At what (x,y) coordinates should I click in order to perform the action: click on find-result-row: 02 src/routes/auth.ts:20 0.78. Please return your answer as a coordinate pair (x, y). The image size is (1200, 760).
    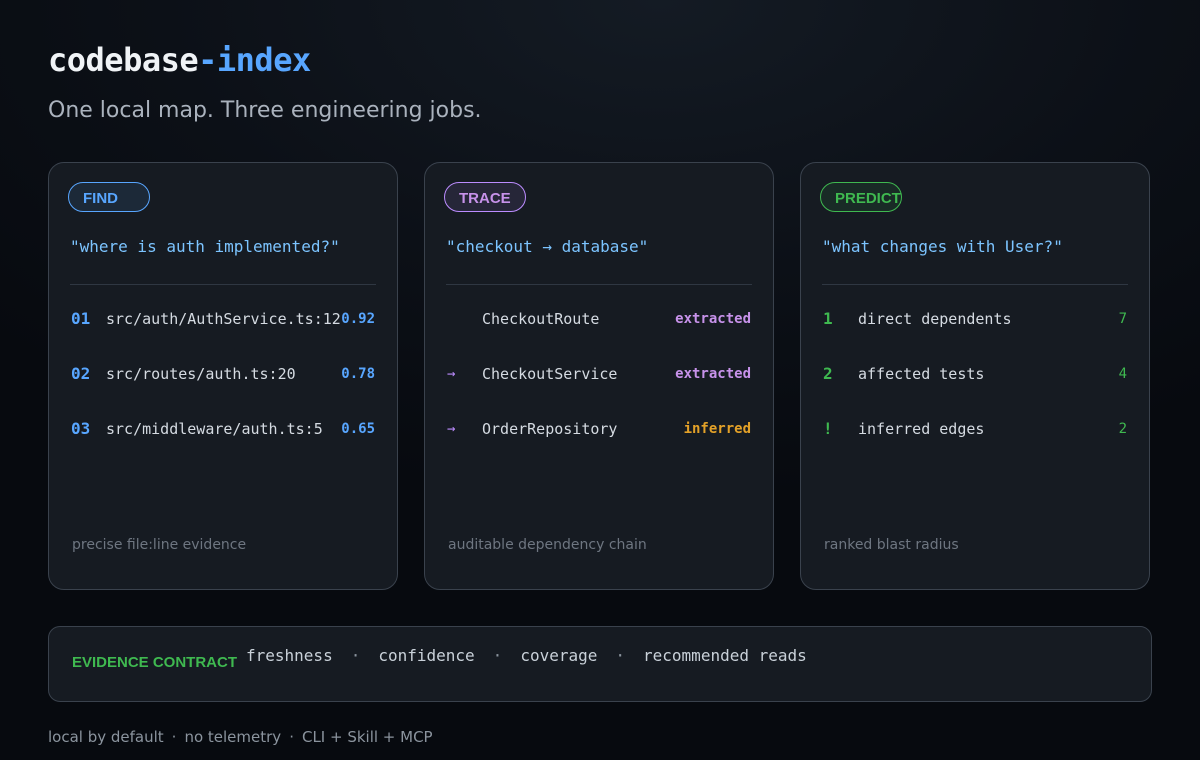
    Looking at the image, I should click on (223, 374).